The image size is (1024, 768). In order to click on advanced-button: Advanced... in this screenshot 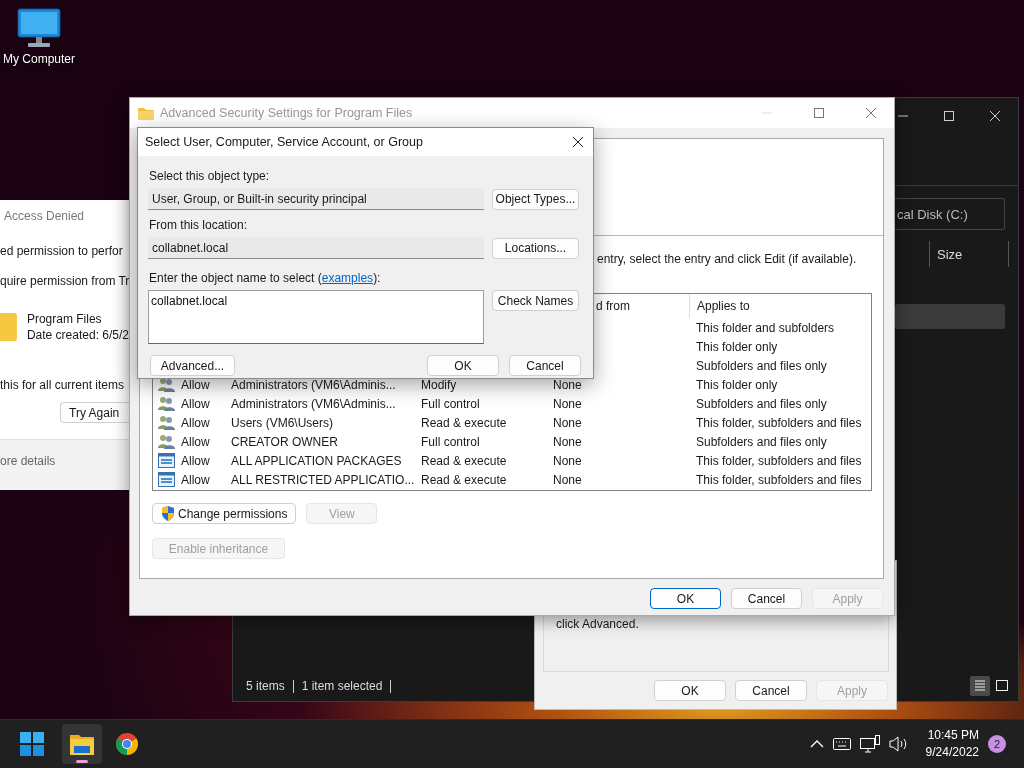, I will do `click(192, 365)`.